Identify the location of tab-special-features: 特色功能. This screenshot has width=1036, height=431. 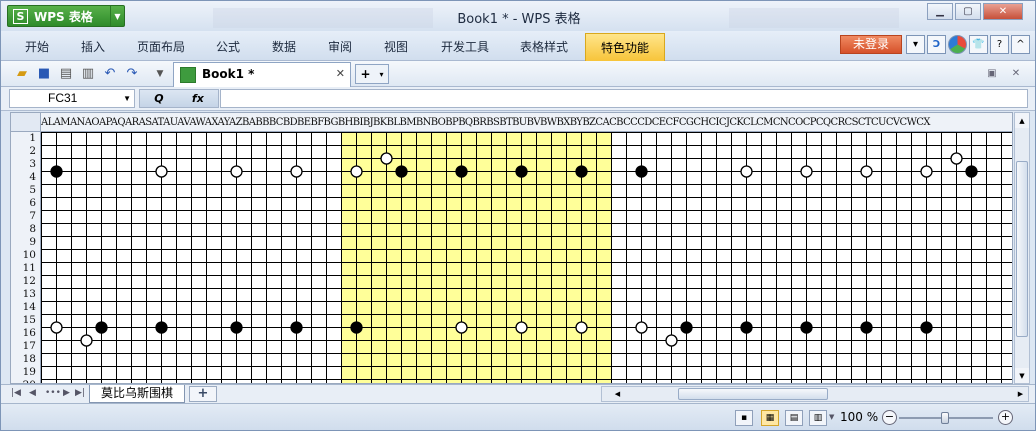
(625, 47).